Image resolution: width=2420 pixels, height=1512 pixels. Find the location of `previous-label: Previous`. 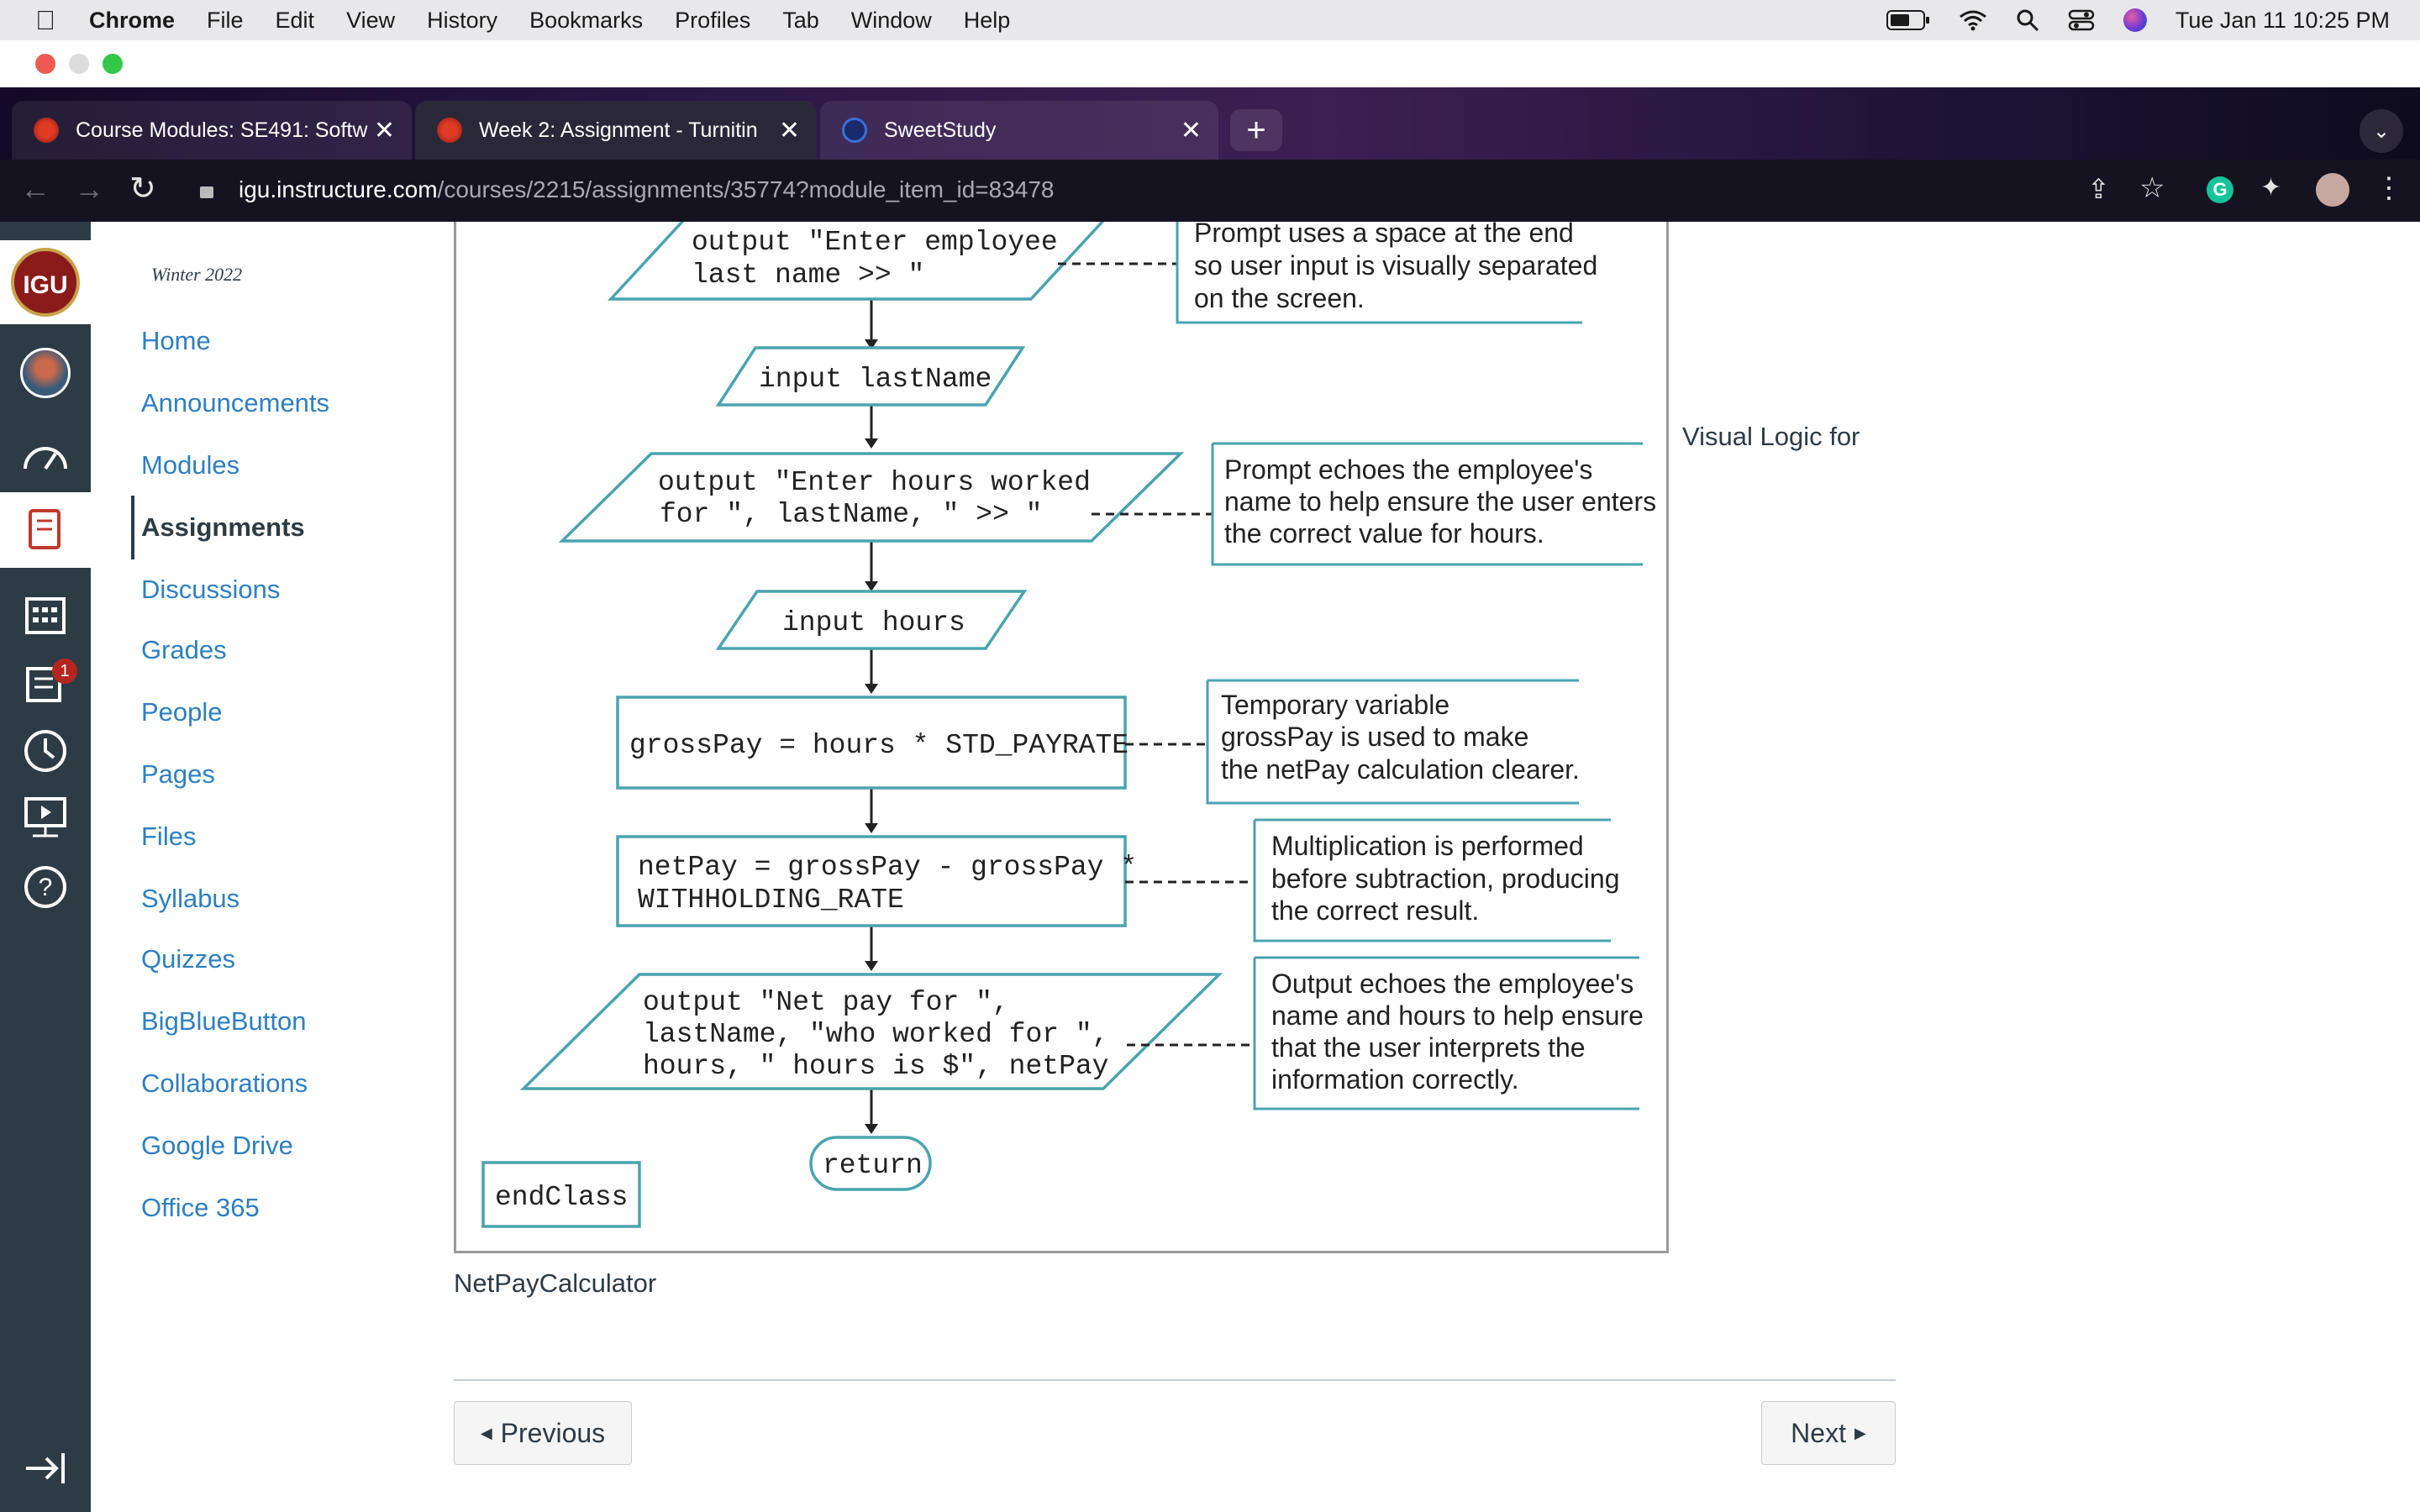

previous-label: Previous is located at coordinates (553, 1432).